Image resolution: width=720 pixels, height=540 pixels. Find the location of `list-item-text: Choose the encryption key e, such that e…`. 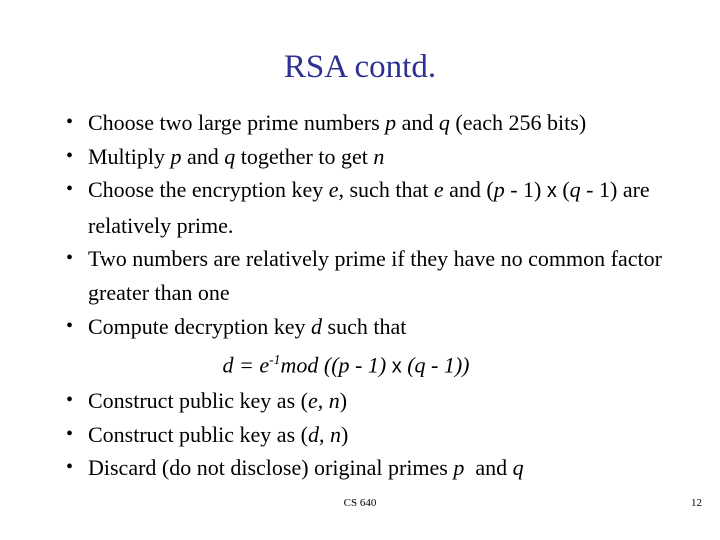

list-item-text: Choose the encryption key e, such that e… is located at coordinates (393, 207).